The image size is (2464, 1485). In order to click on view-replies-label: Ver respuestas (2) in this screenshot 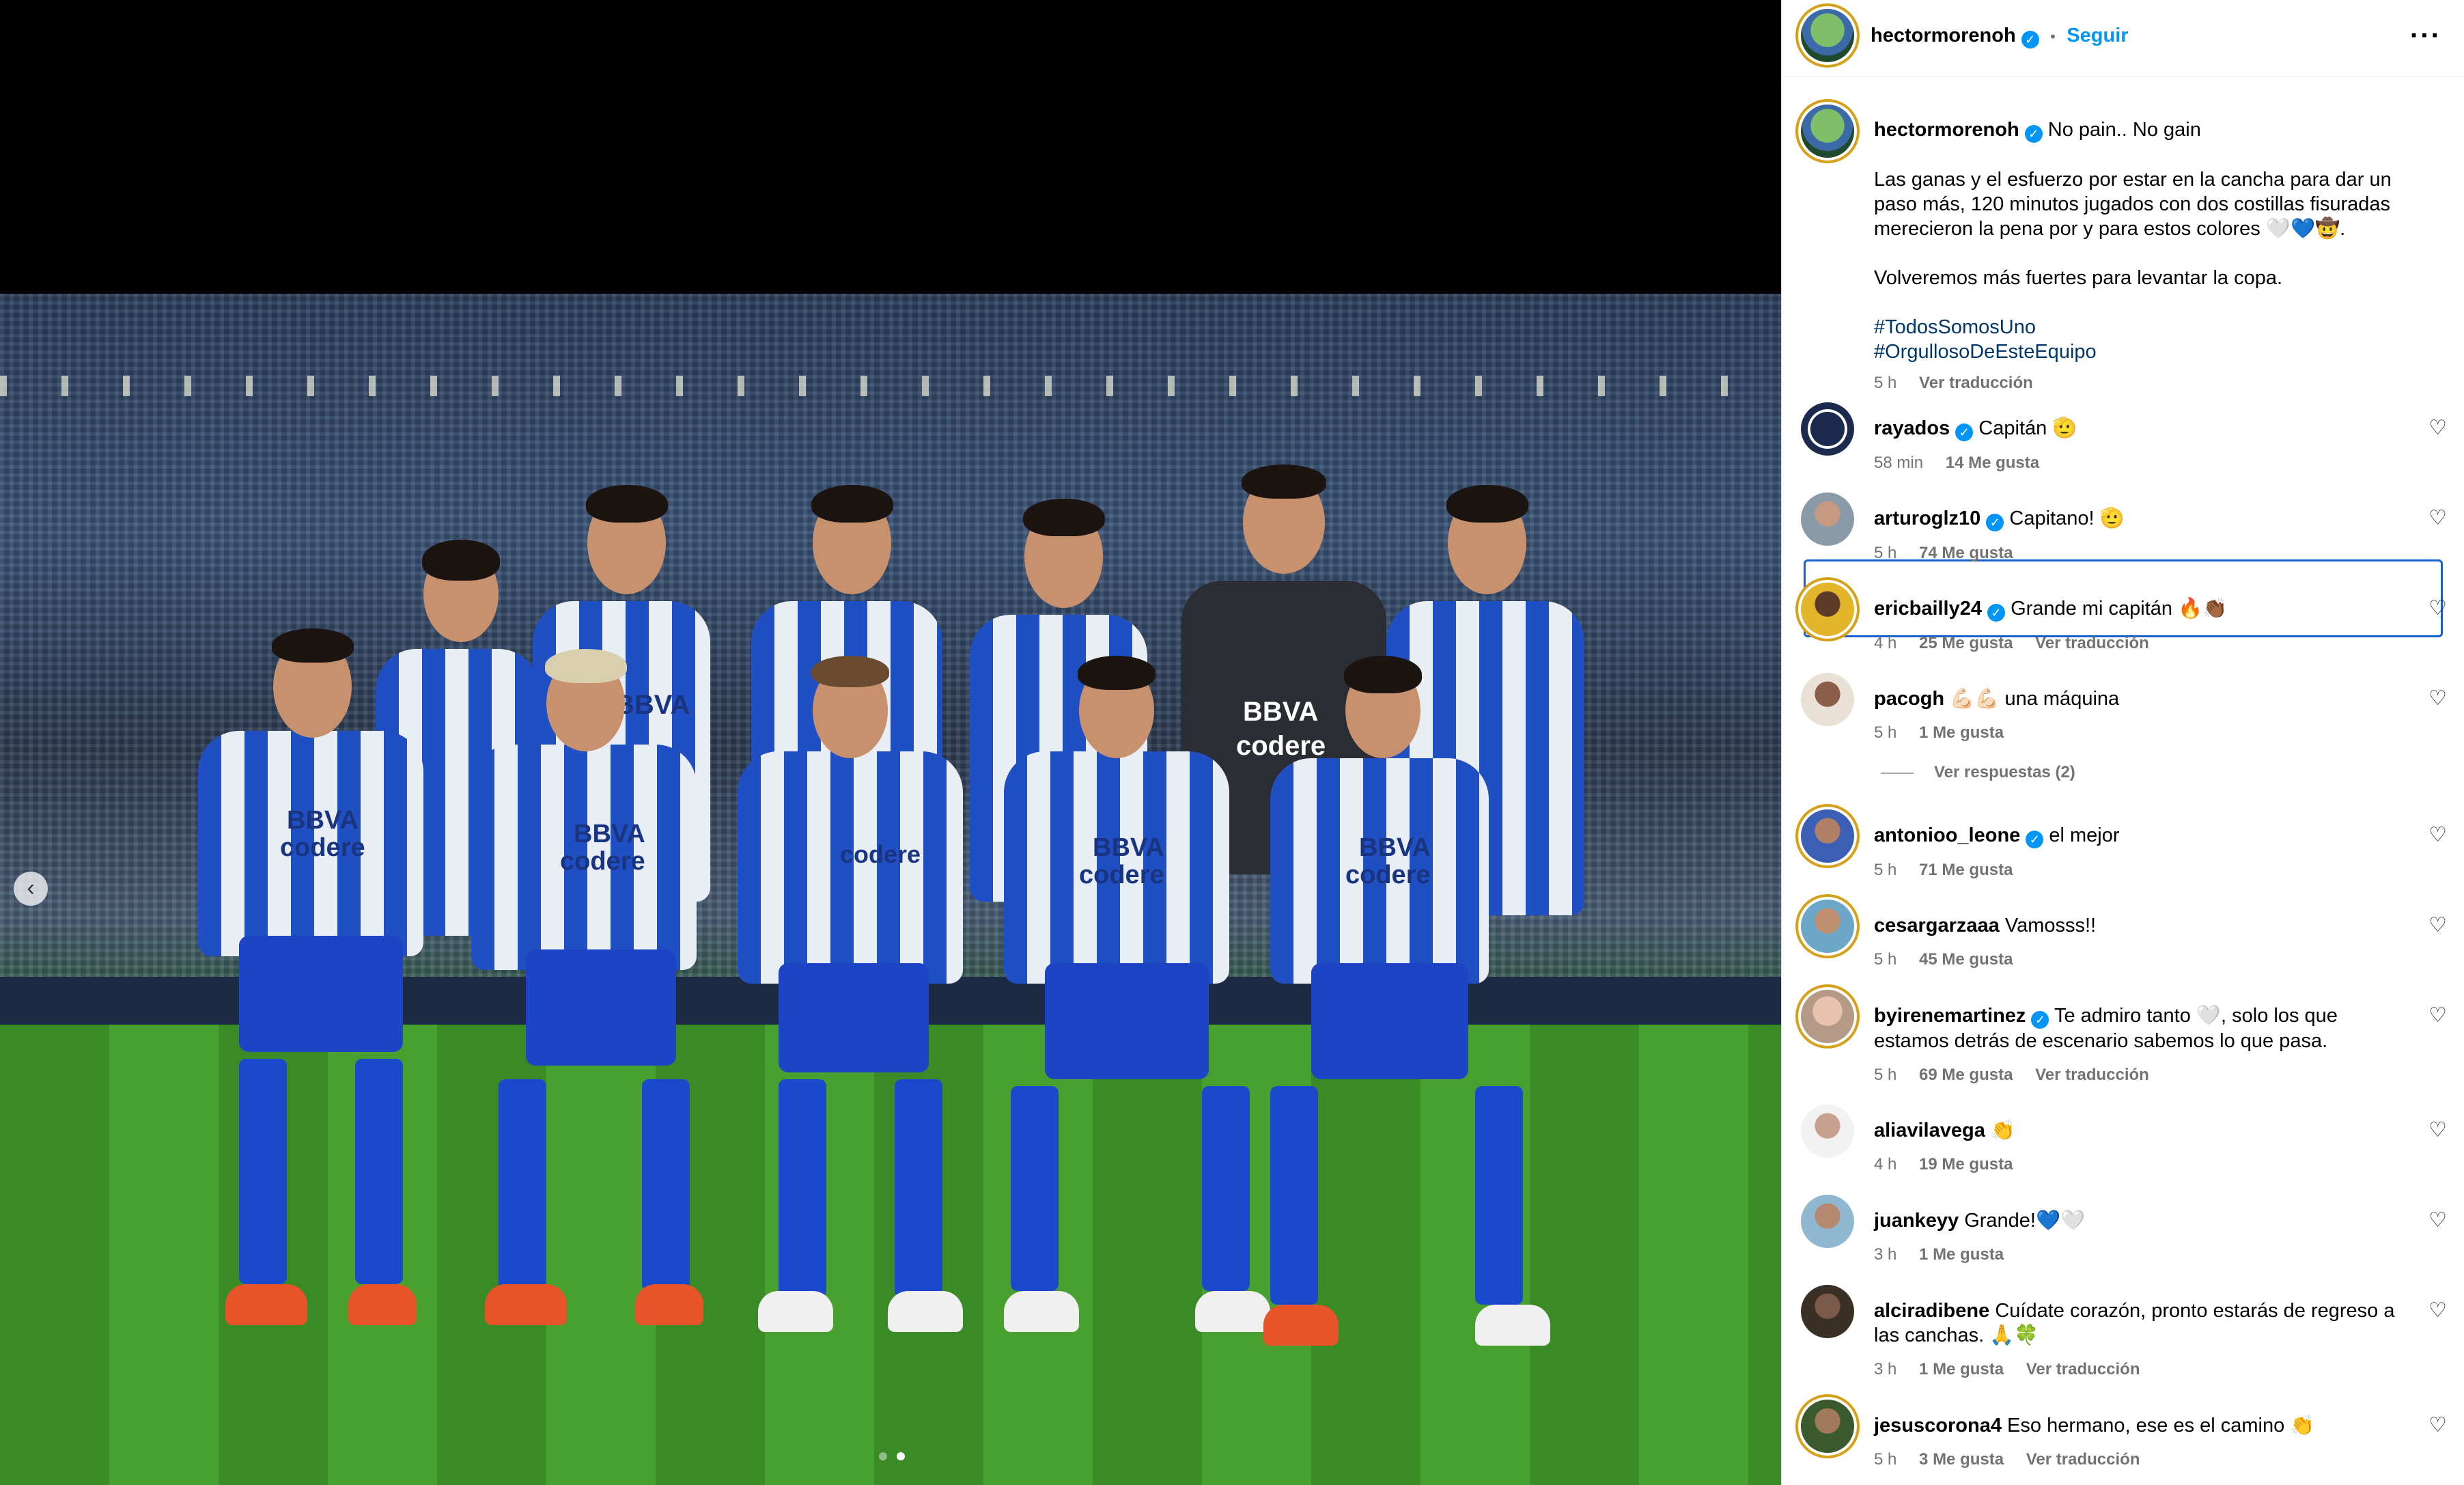, I will do `click(2004, 772)`.